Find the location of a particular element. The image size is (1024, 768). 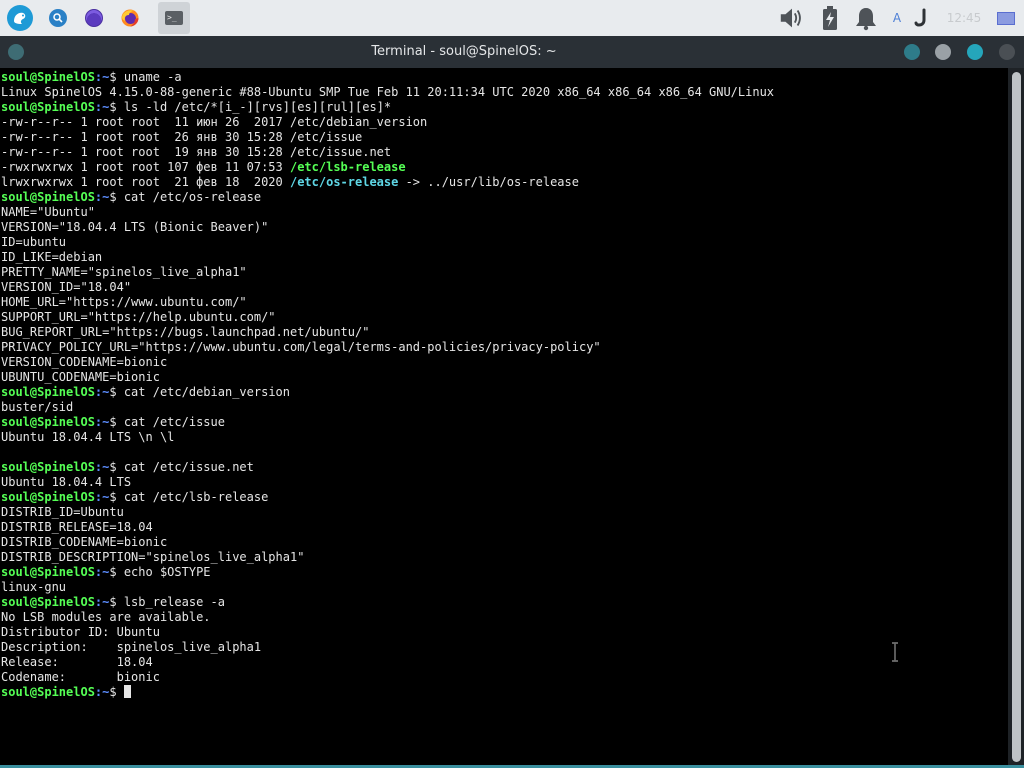

app-icon is located at coordinates (94, 18).